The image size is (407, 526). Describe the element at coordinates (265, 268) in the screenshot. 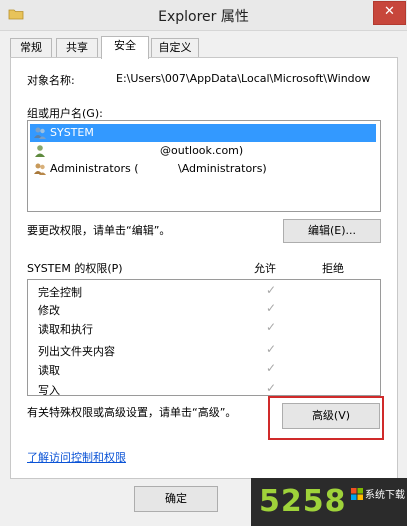

I see `allow-header: 允许` at that location.